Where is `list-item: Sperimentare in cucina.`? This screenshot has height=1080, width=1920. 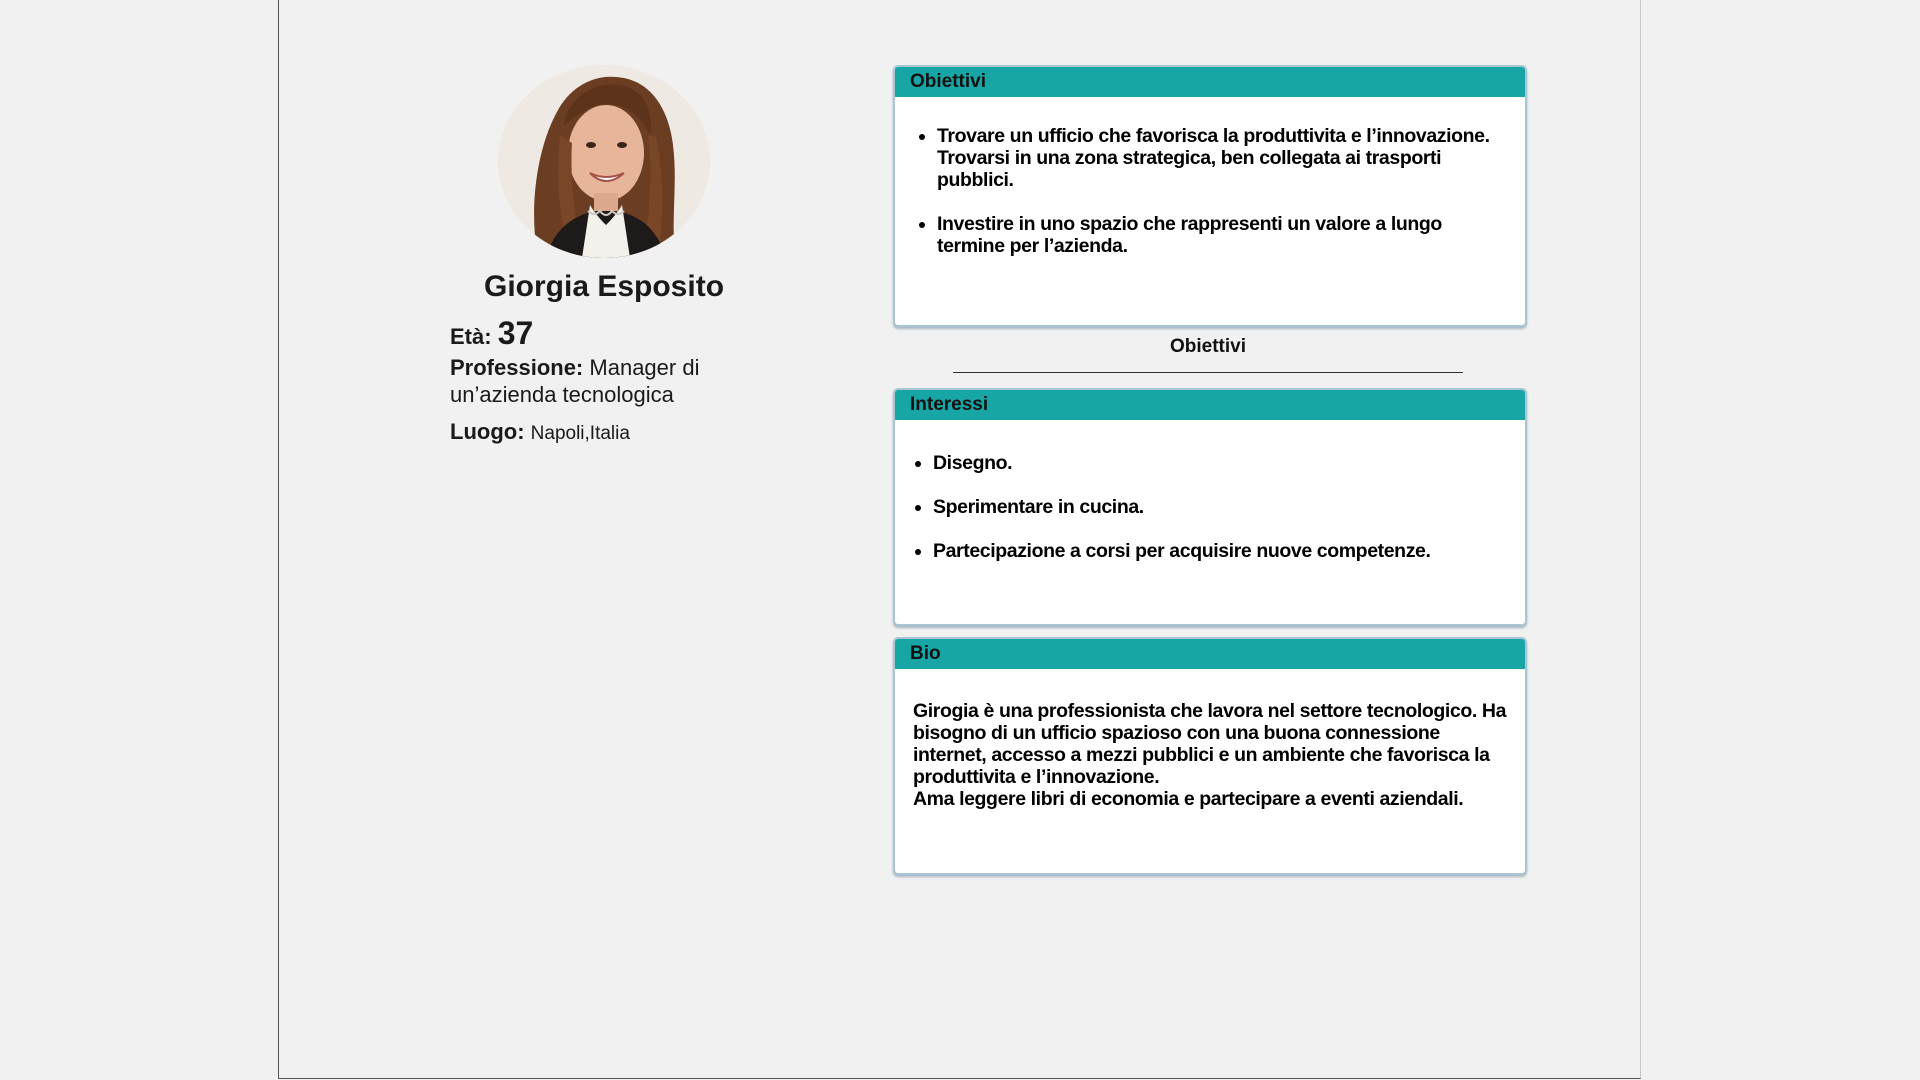 list-item: Sperimentare in cucina. is located at coordinates (1222, 507).